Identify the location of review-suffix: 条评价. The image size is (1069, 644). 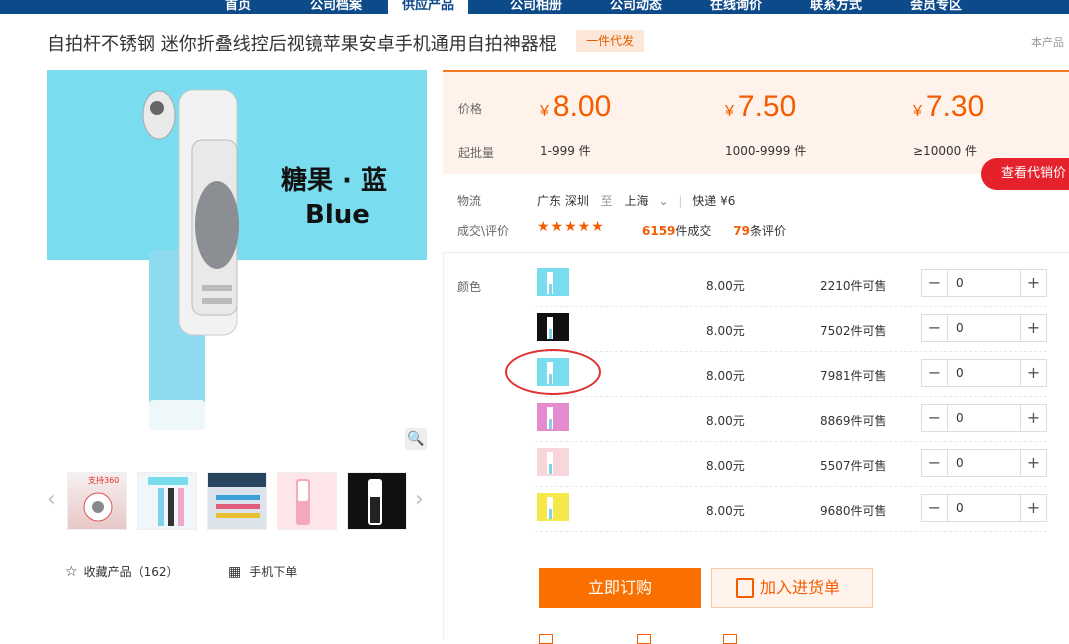
(768, 231).